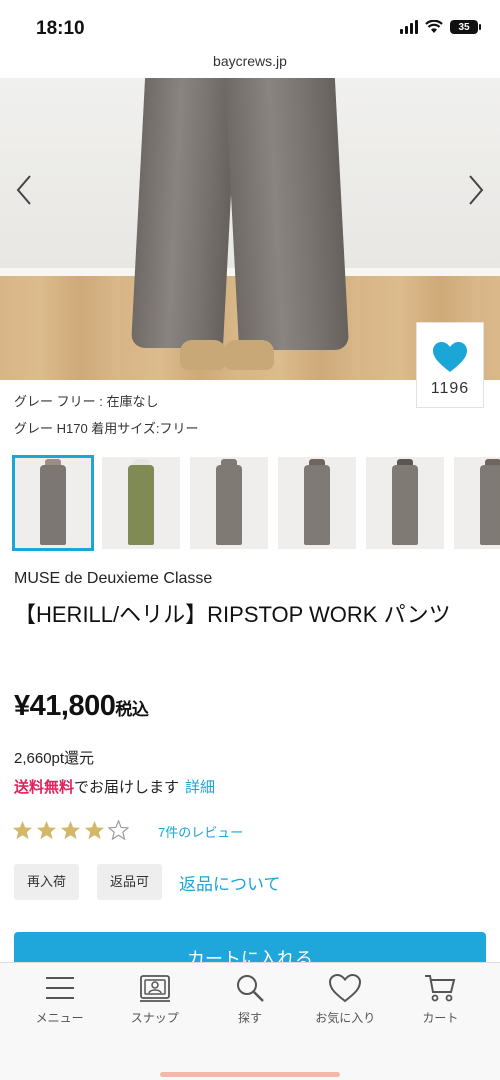  I want to click on sandal-right, so click(249, 355).